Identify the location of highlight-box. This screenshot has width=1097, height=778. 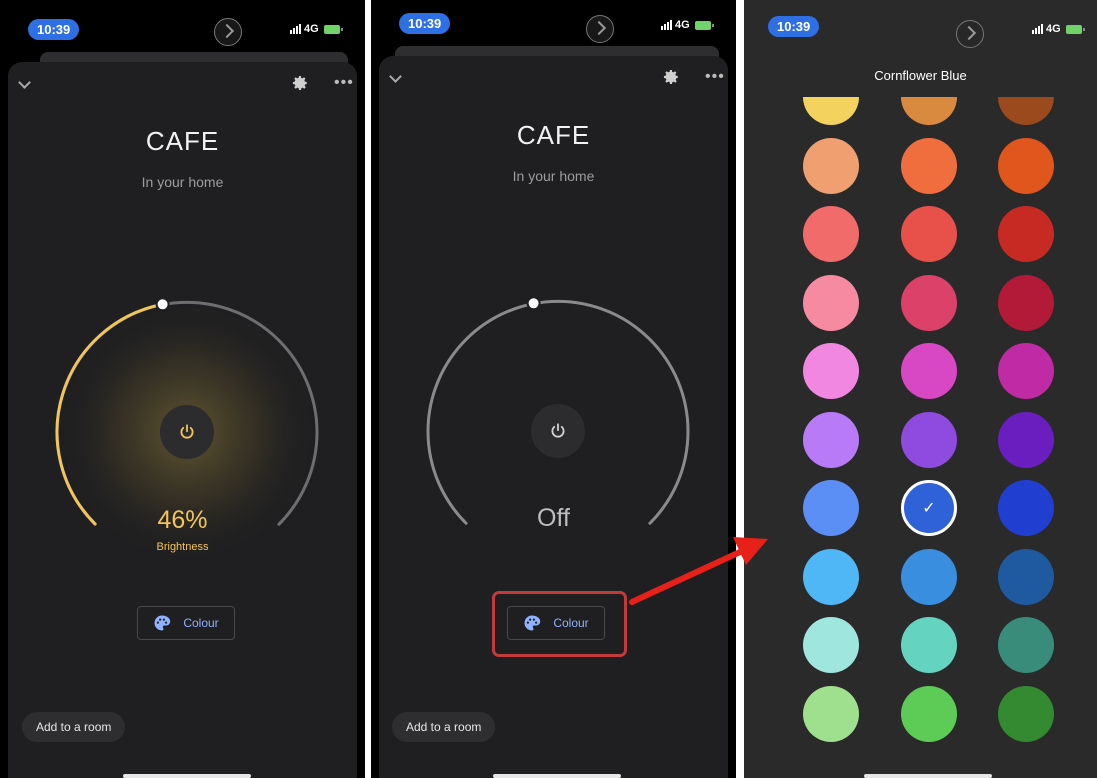
(559, 624).